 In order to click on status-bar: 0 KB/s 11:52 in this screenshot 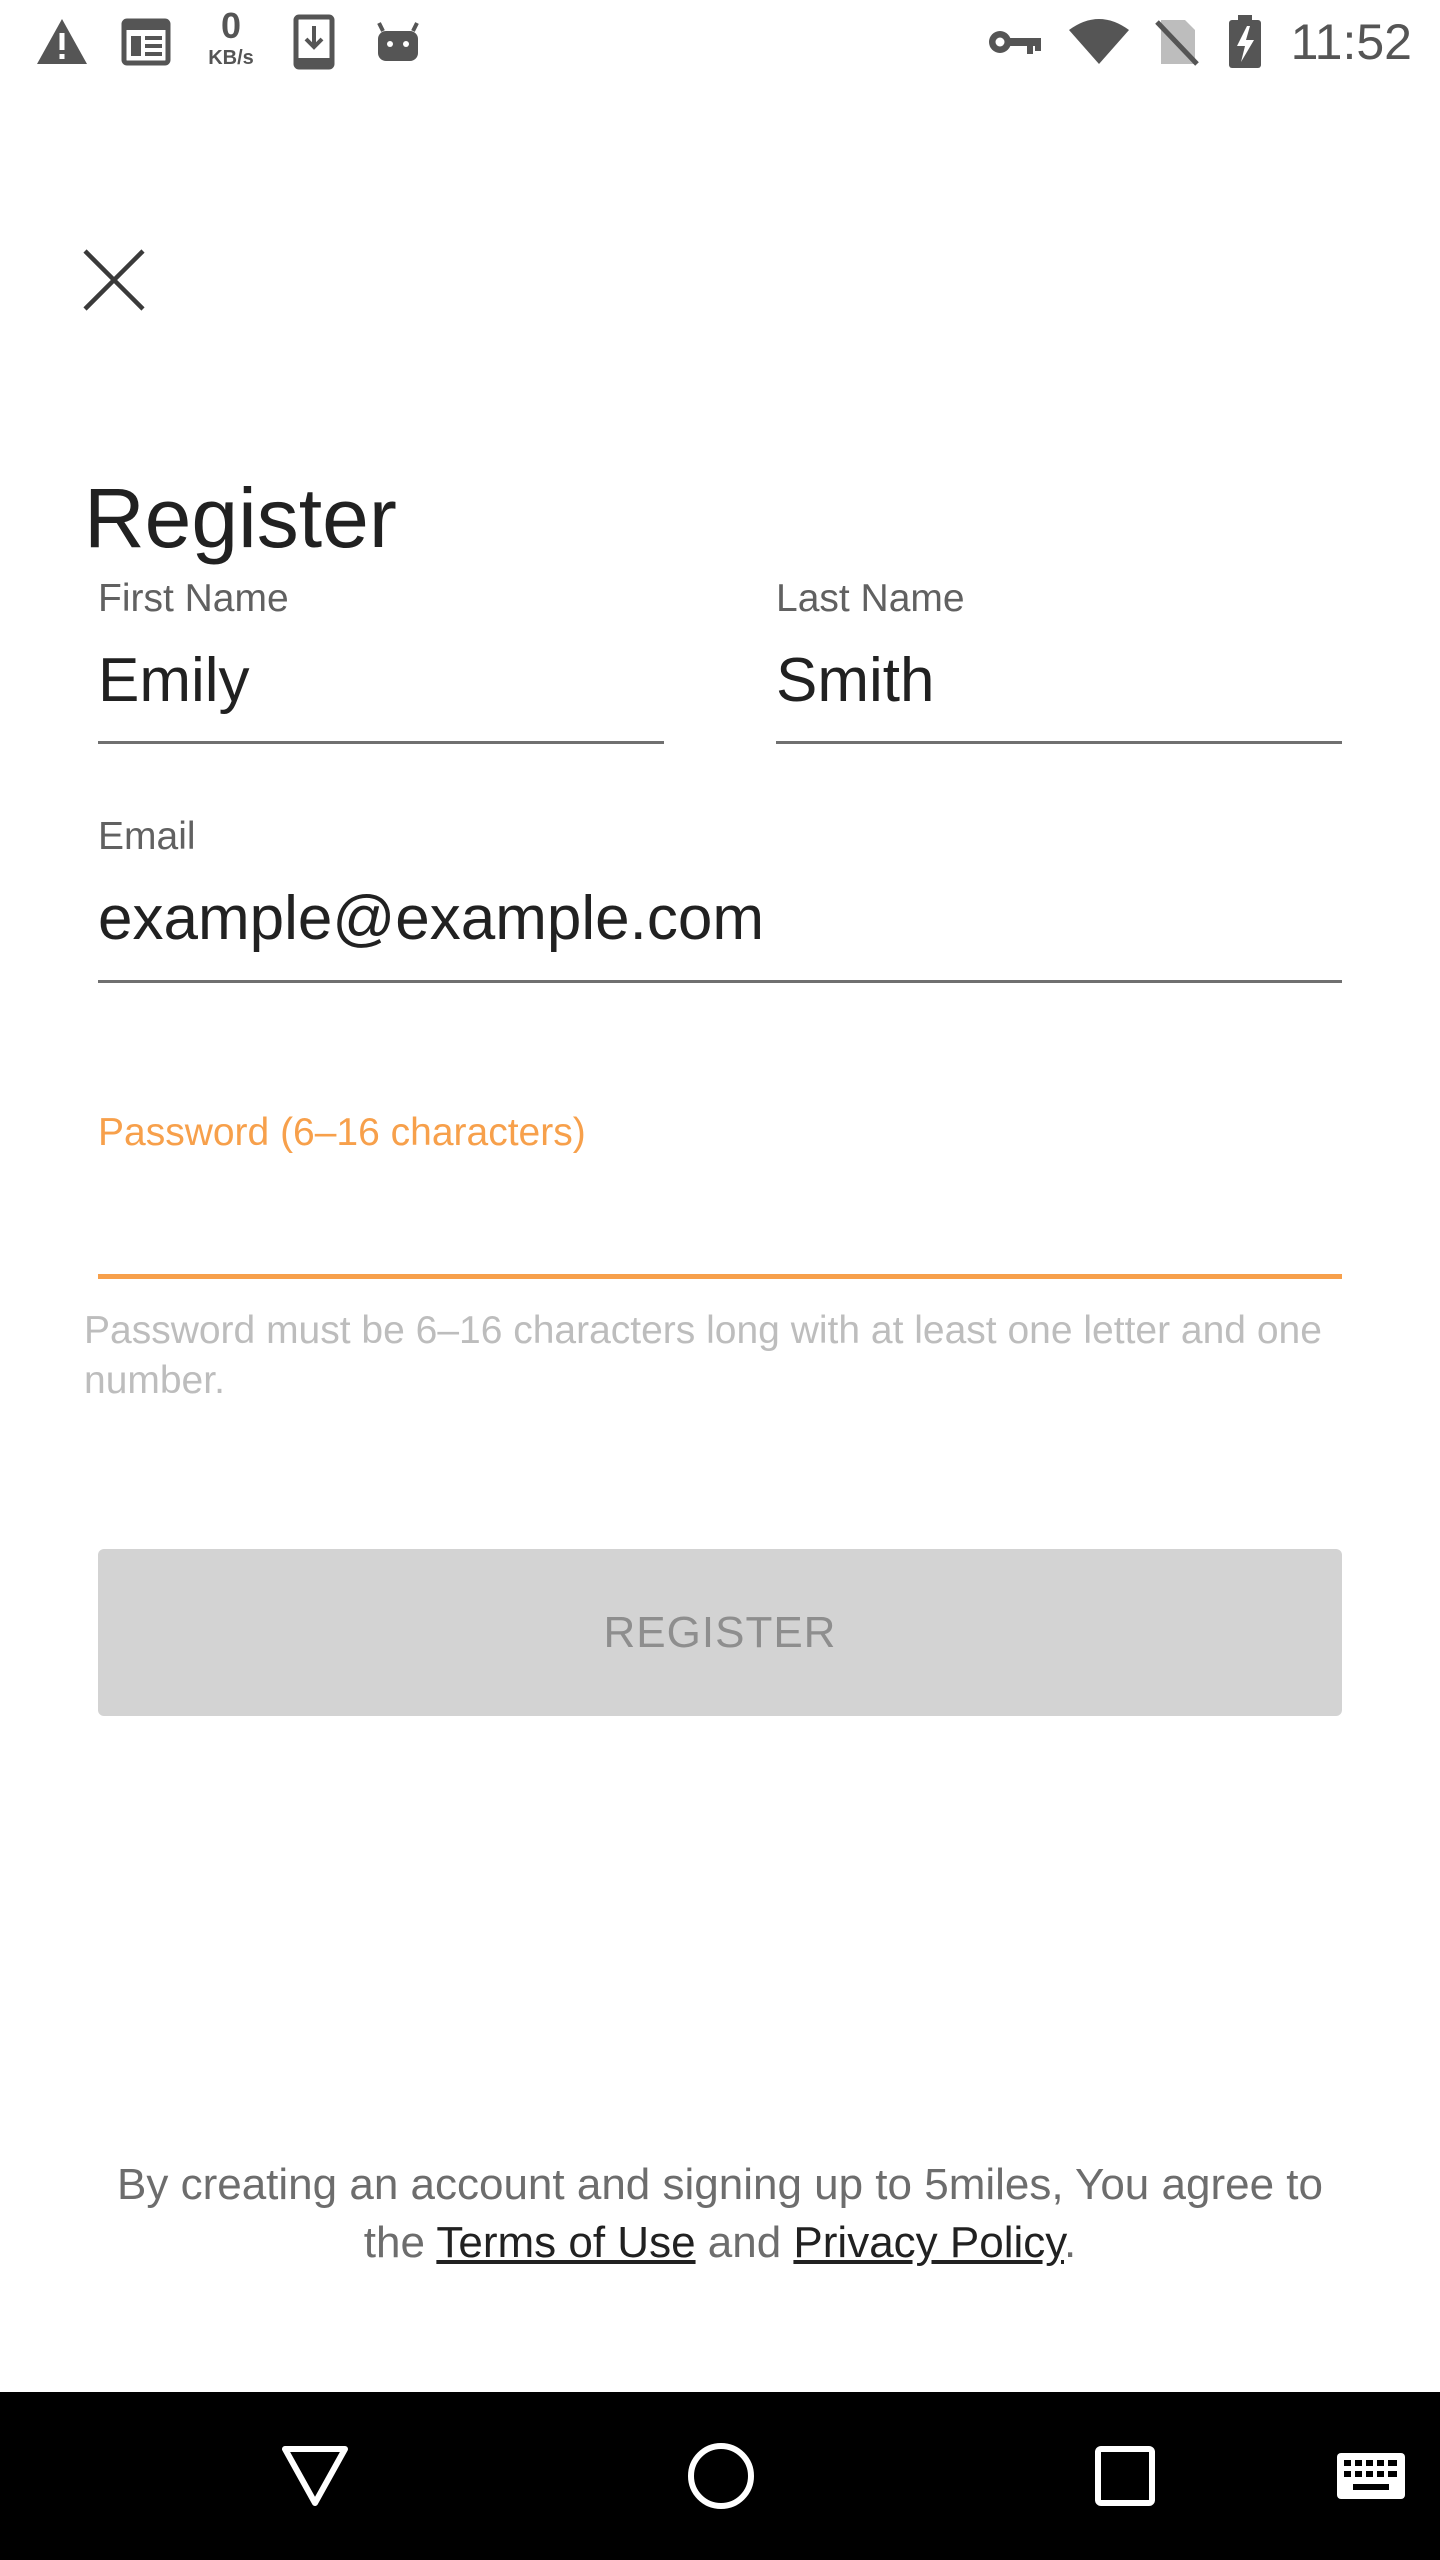, I will do `click(720, 42)`.